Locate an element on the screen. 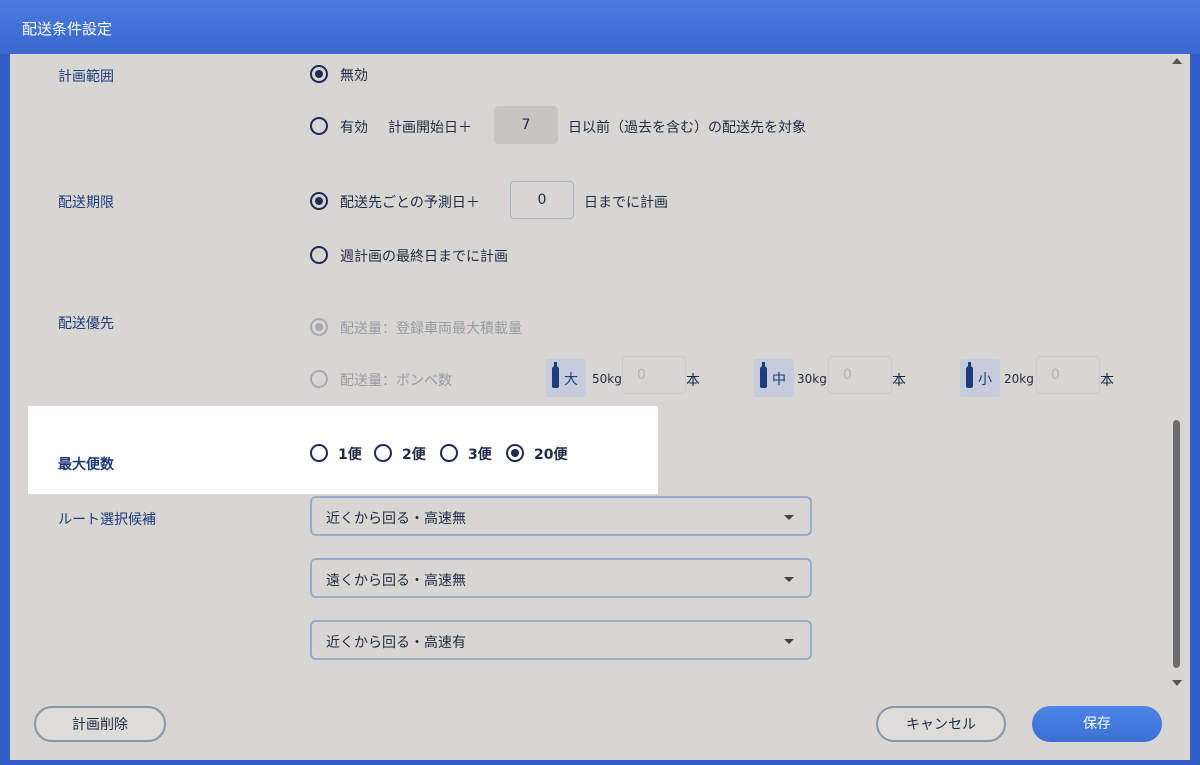  cylinder-large-size: 大 is located at coordinates (571, 380).